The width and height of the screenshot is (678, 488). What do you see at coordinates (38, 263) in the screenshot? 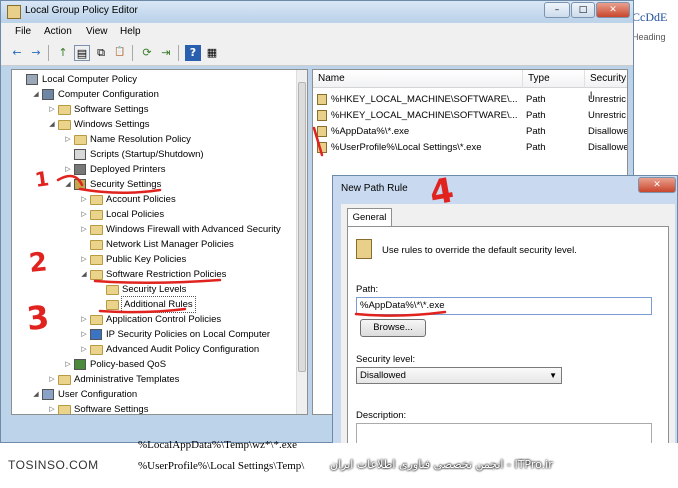
I see `annotation-2: 2` at bounding box center [38, 263].